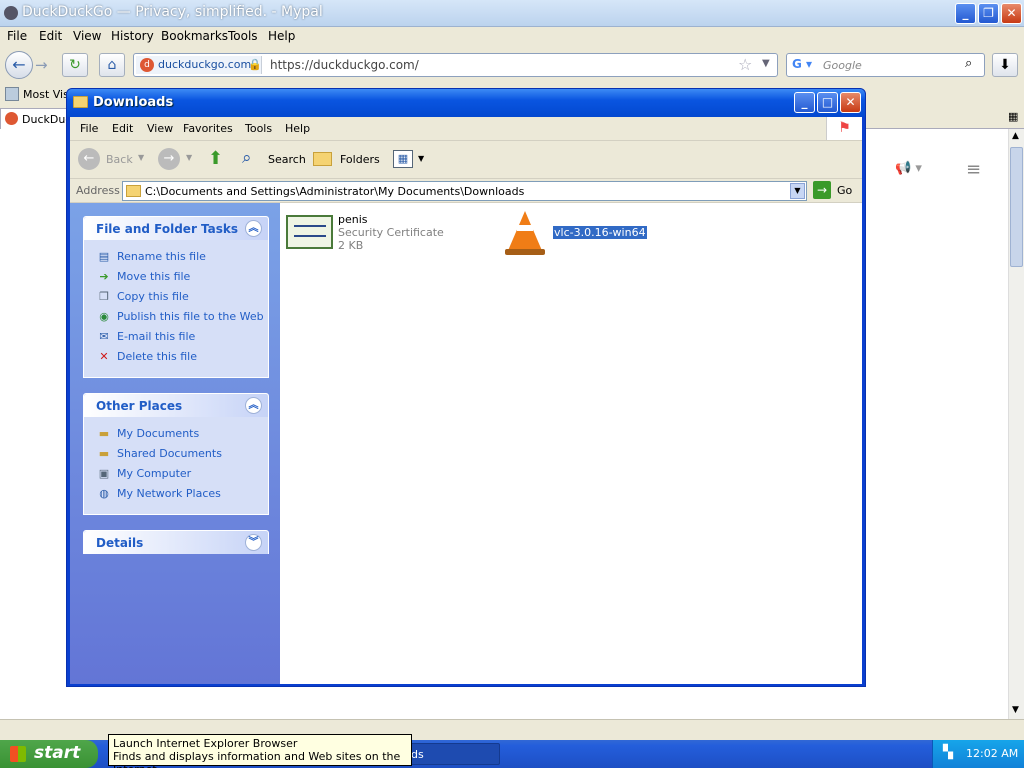 The image size is (1024, 768). What do you see at coordinates (133, 102) in the screenshot?
I see `explorer-title: Downloads` at bounding box center [133, 102].